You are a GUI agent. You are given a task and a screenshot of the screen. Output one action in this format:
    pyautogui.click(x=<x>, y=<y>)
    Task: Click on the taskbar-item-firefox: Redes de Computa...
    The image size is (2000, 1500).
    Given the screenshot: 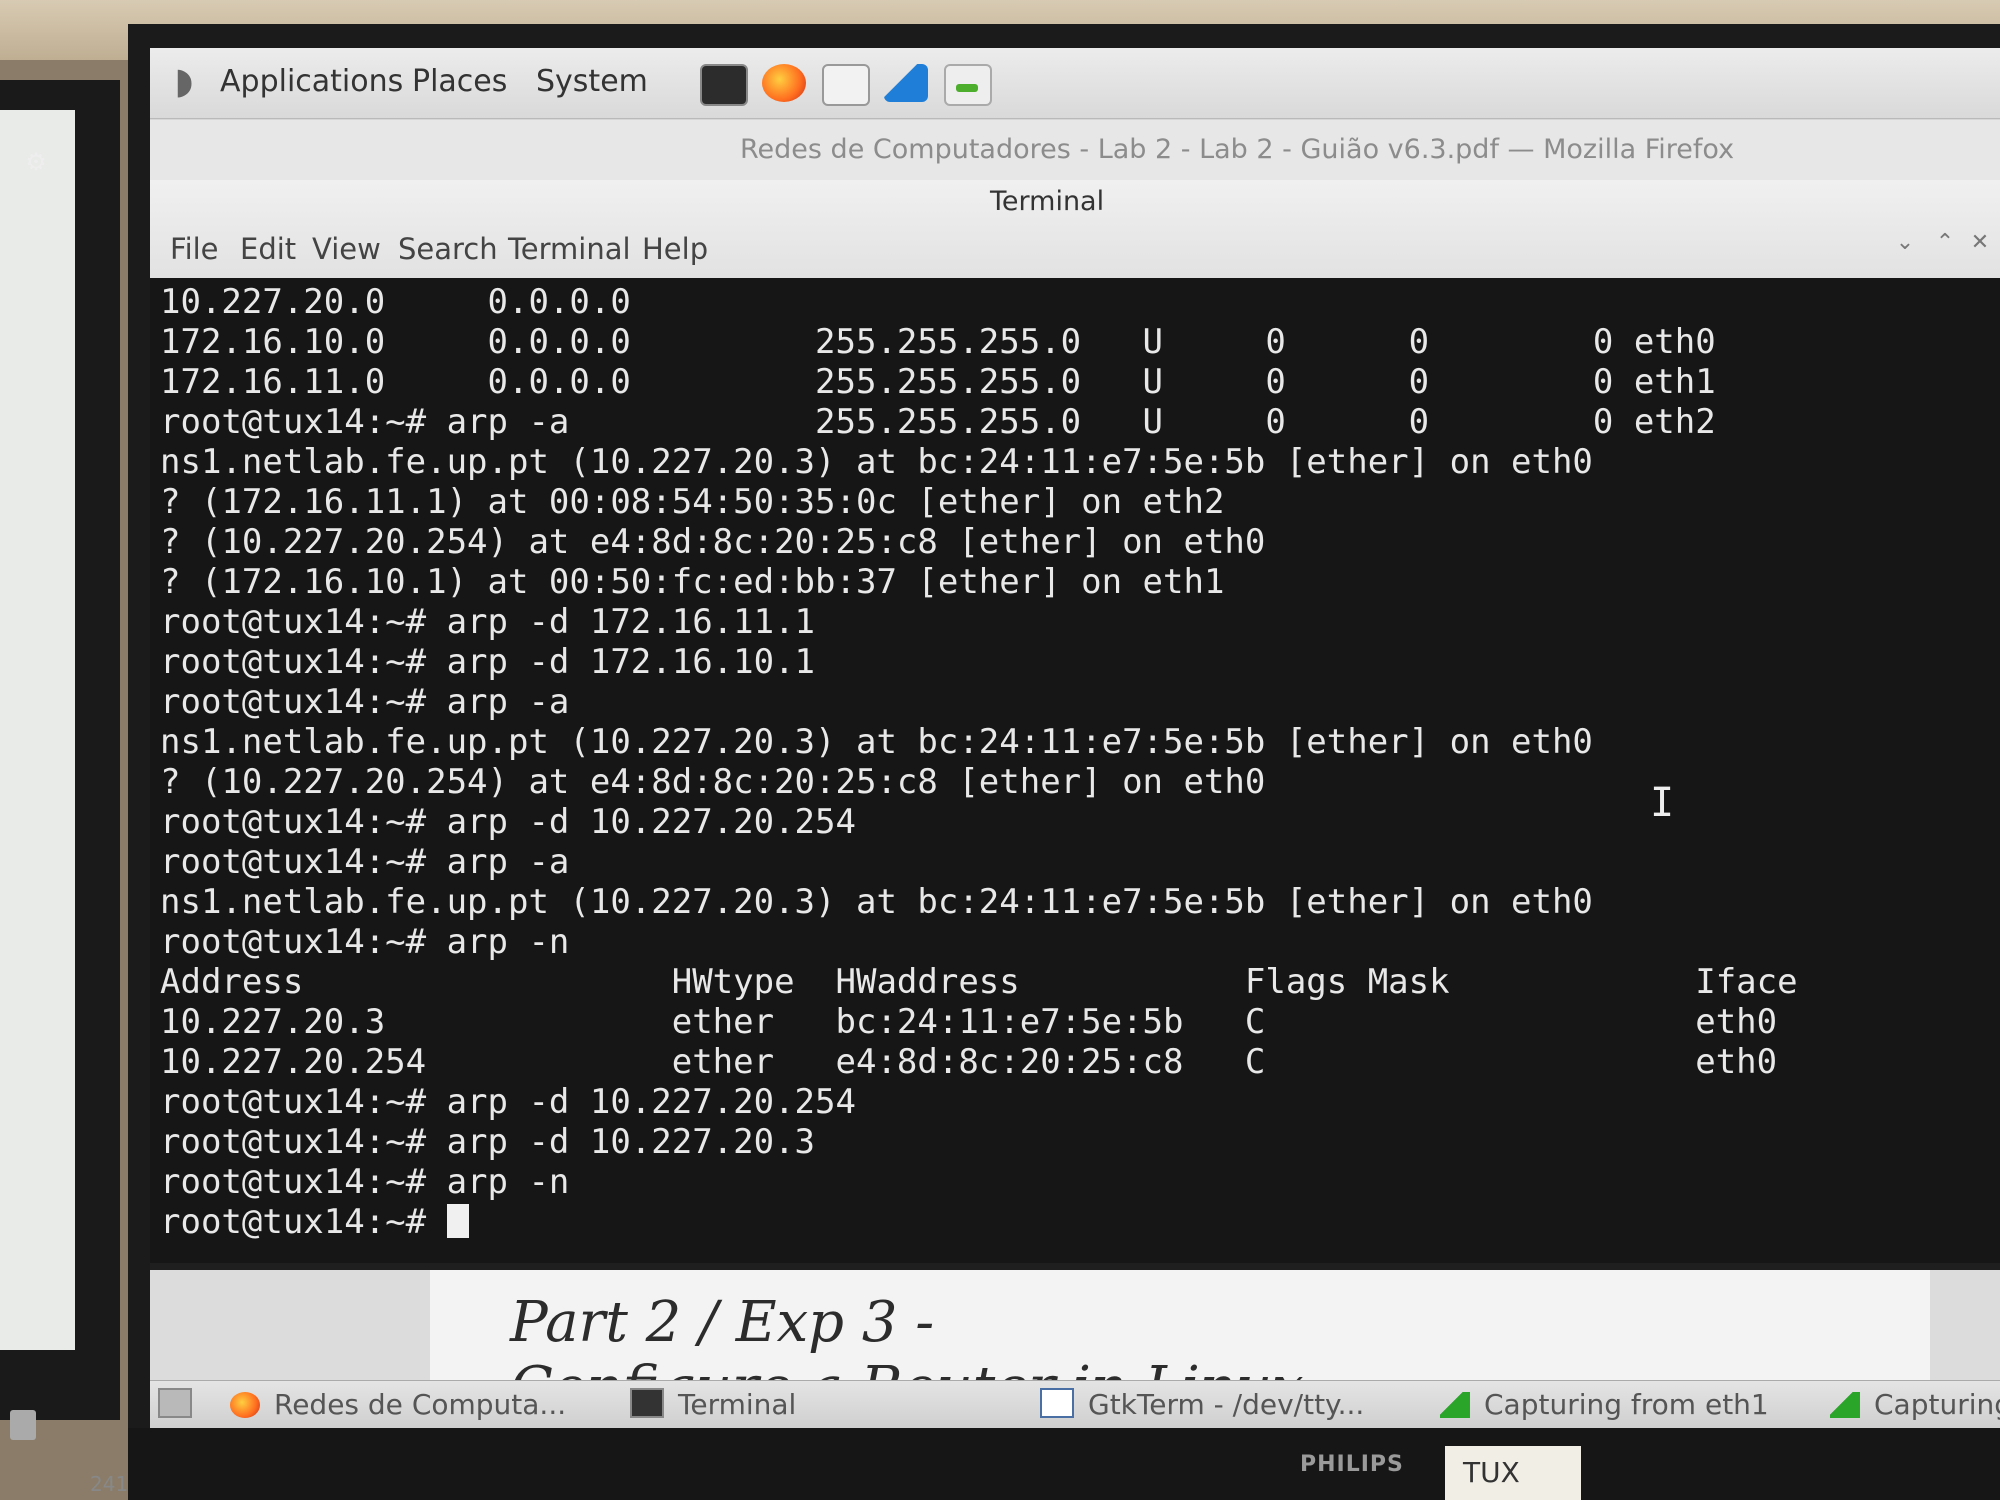 What is the action you would take?
    pyautogui.click(x=398, y=1405)
    